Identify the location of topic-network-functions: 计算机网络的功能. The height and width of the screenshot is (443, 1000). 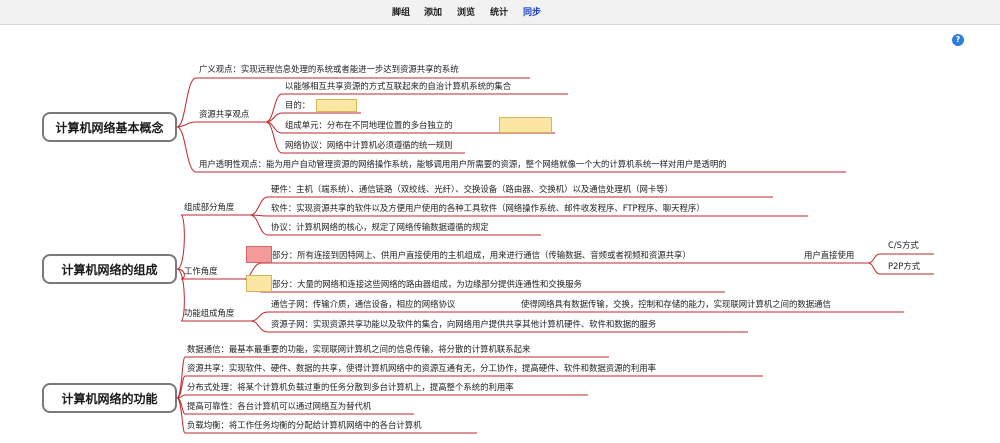
(109, 398).